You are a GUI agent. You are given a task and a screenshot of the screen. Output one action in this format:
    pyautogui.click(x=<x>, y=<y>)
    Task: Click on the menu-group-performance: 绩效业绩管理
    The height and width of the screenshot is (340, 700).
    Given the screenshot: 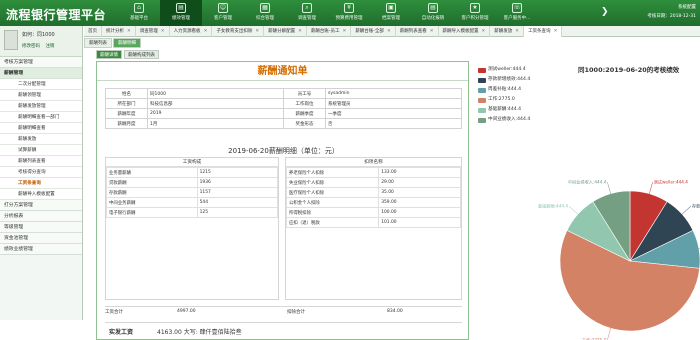 What is the action you would take?
    pyautogui.click(x=41, y=249)
    